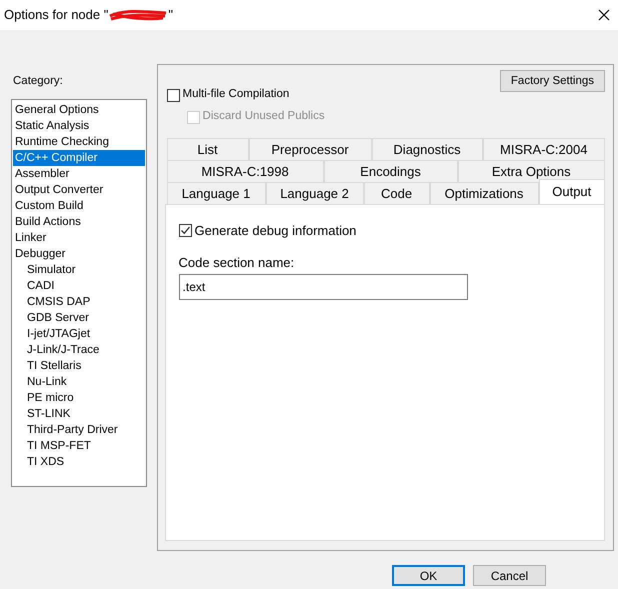 This screenshot has height=589, width=618. What do you see at coordinates (245, 171) in the screenshot?
I see `tab: MISRA-C:1998` at bounding box center [245, 171].